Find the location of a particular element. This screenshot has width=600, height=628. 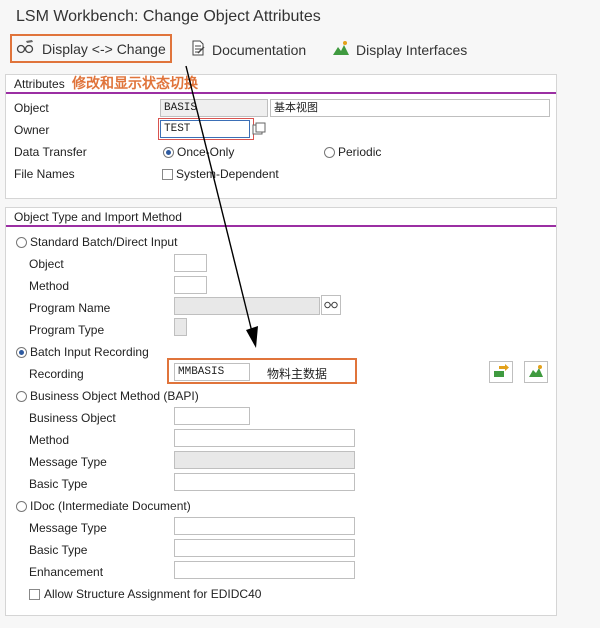

arrow-right-icon is located at coordinates (501, 372).